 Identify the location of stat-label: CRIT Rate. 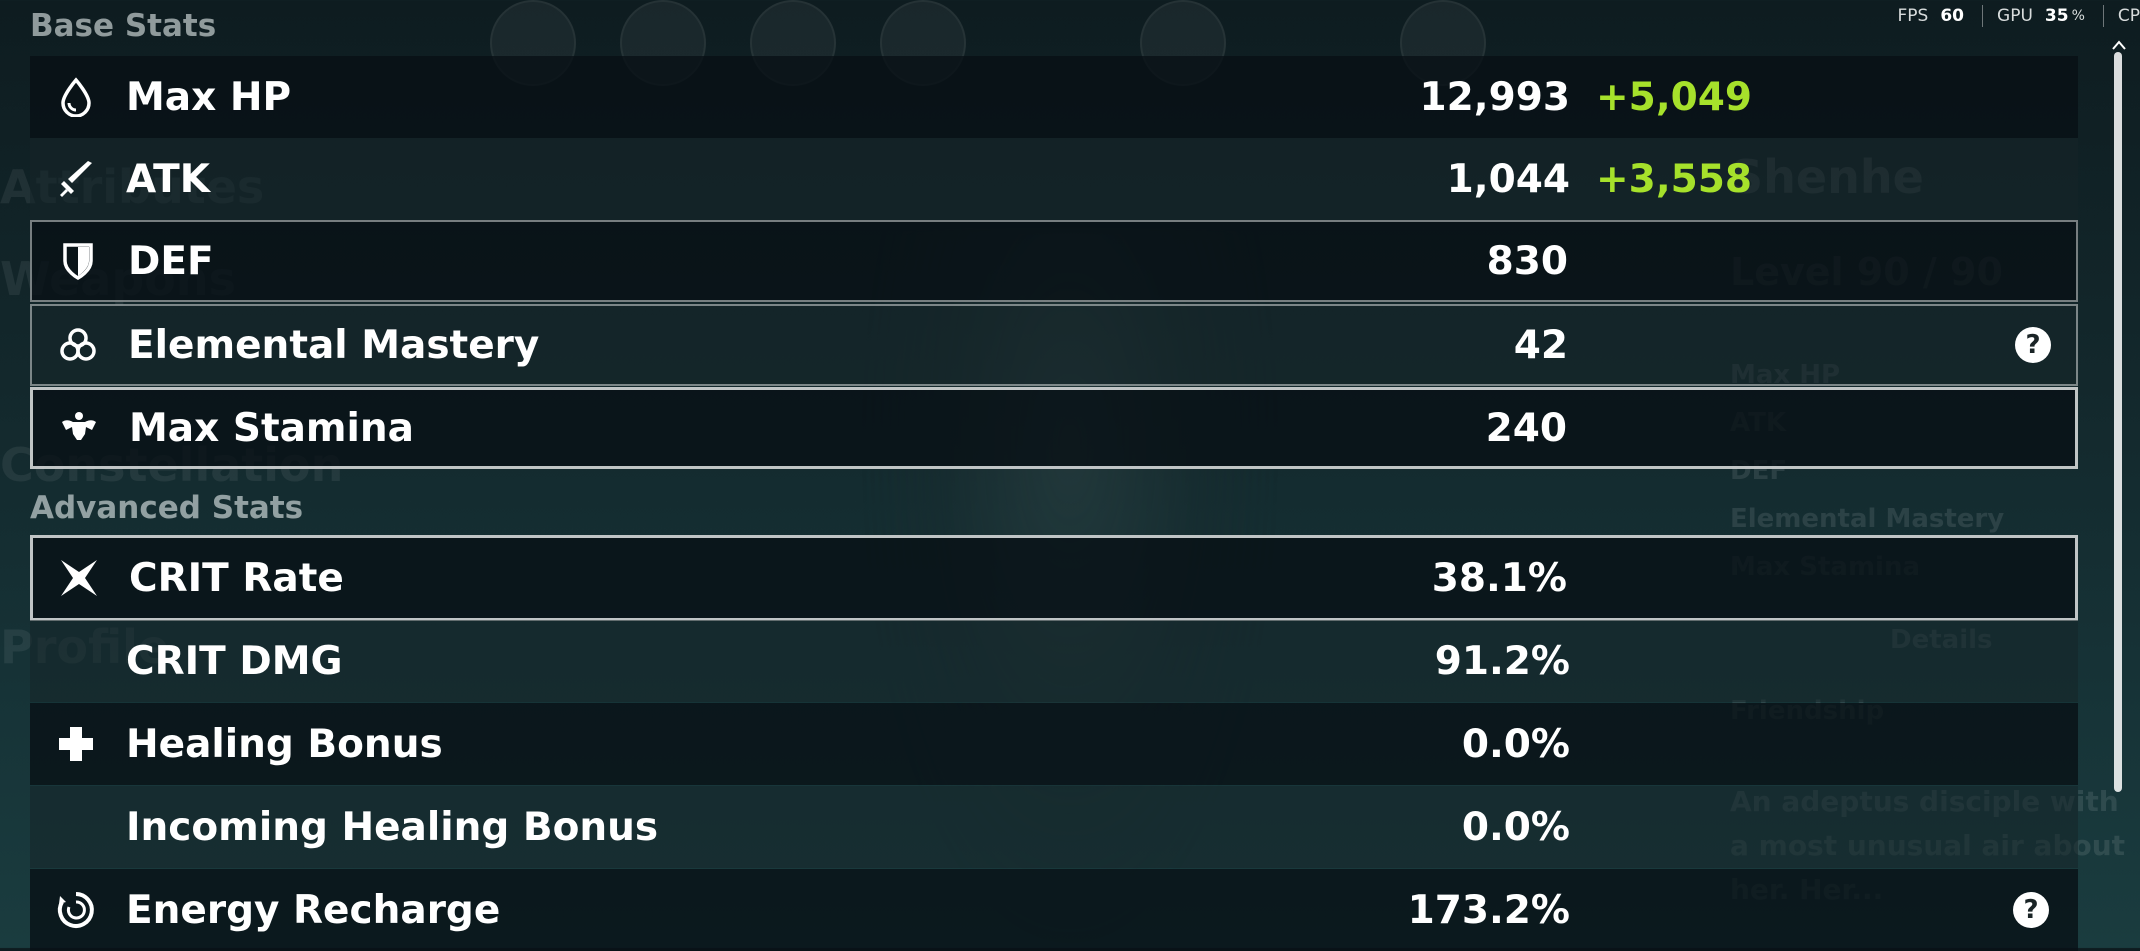
(236, 578).